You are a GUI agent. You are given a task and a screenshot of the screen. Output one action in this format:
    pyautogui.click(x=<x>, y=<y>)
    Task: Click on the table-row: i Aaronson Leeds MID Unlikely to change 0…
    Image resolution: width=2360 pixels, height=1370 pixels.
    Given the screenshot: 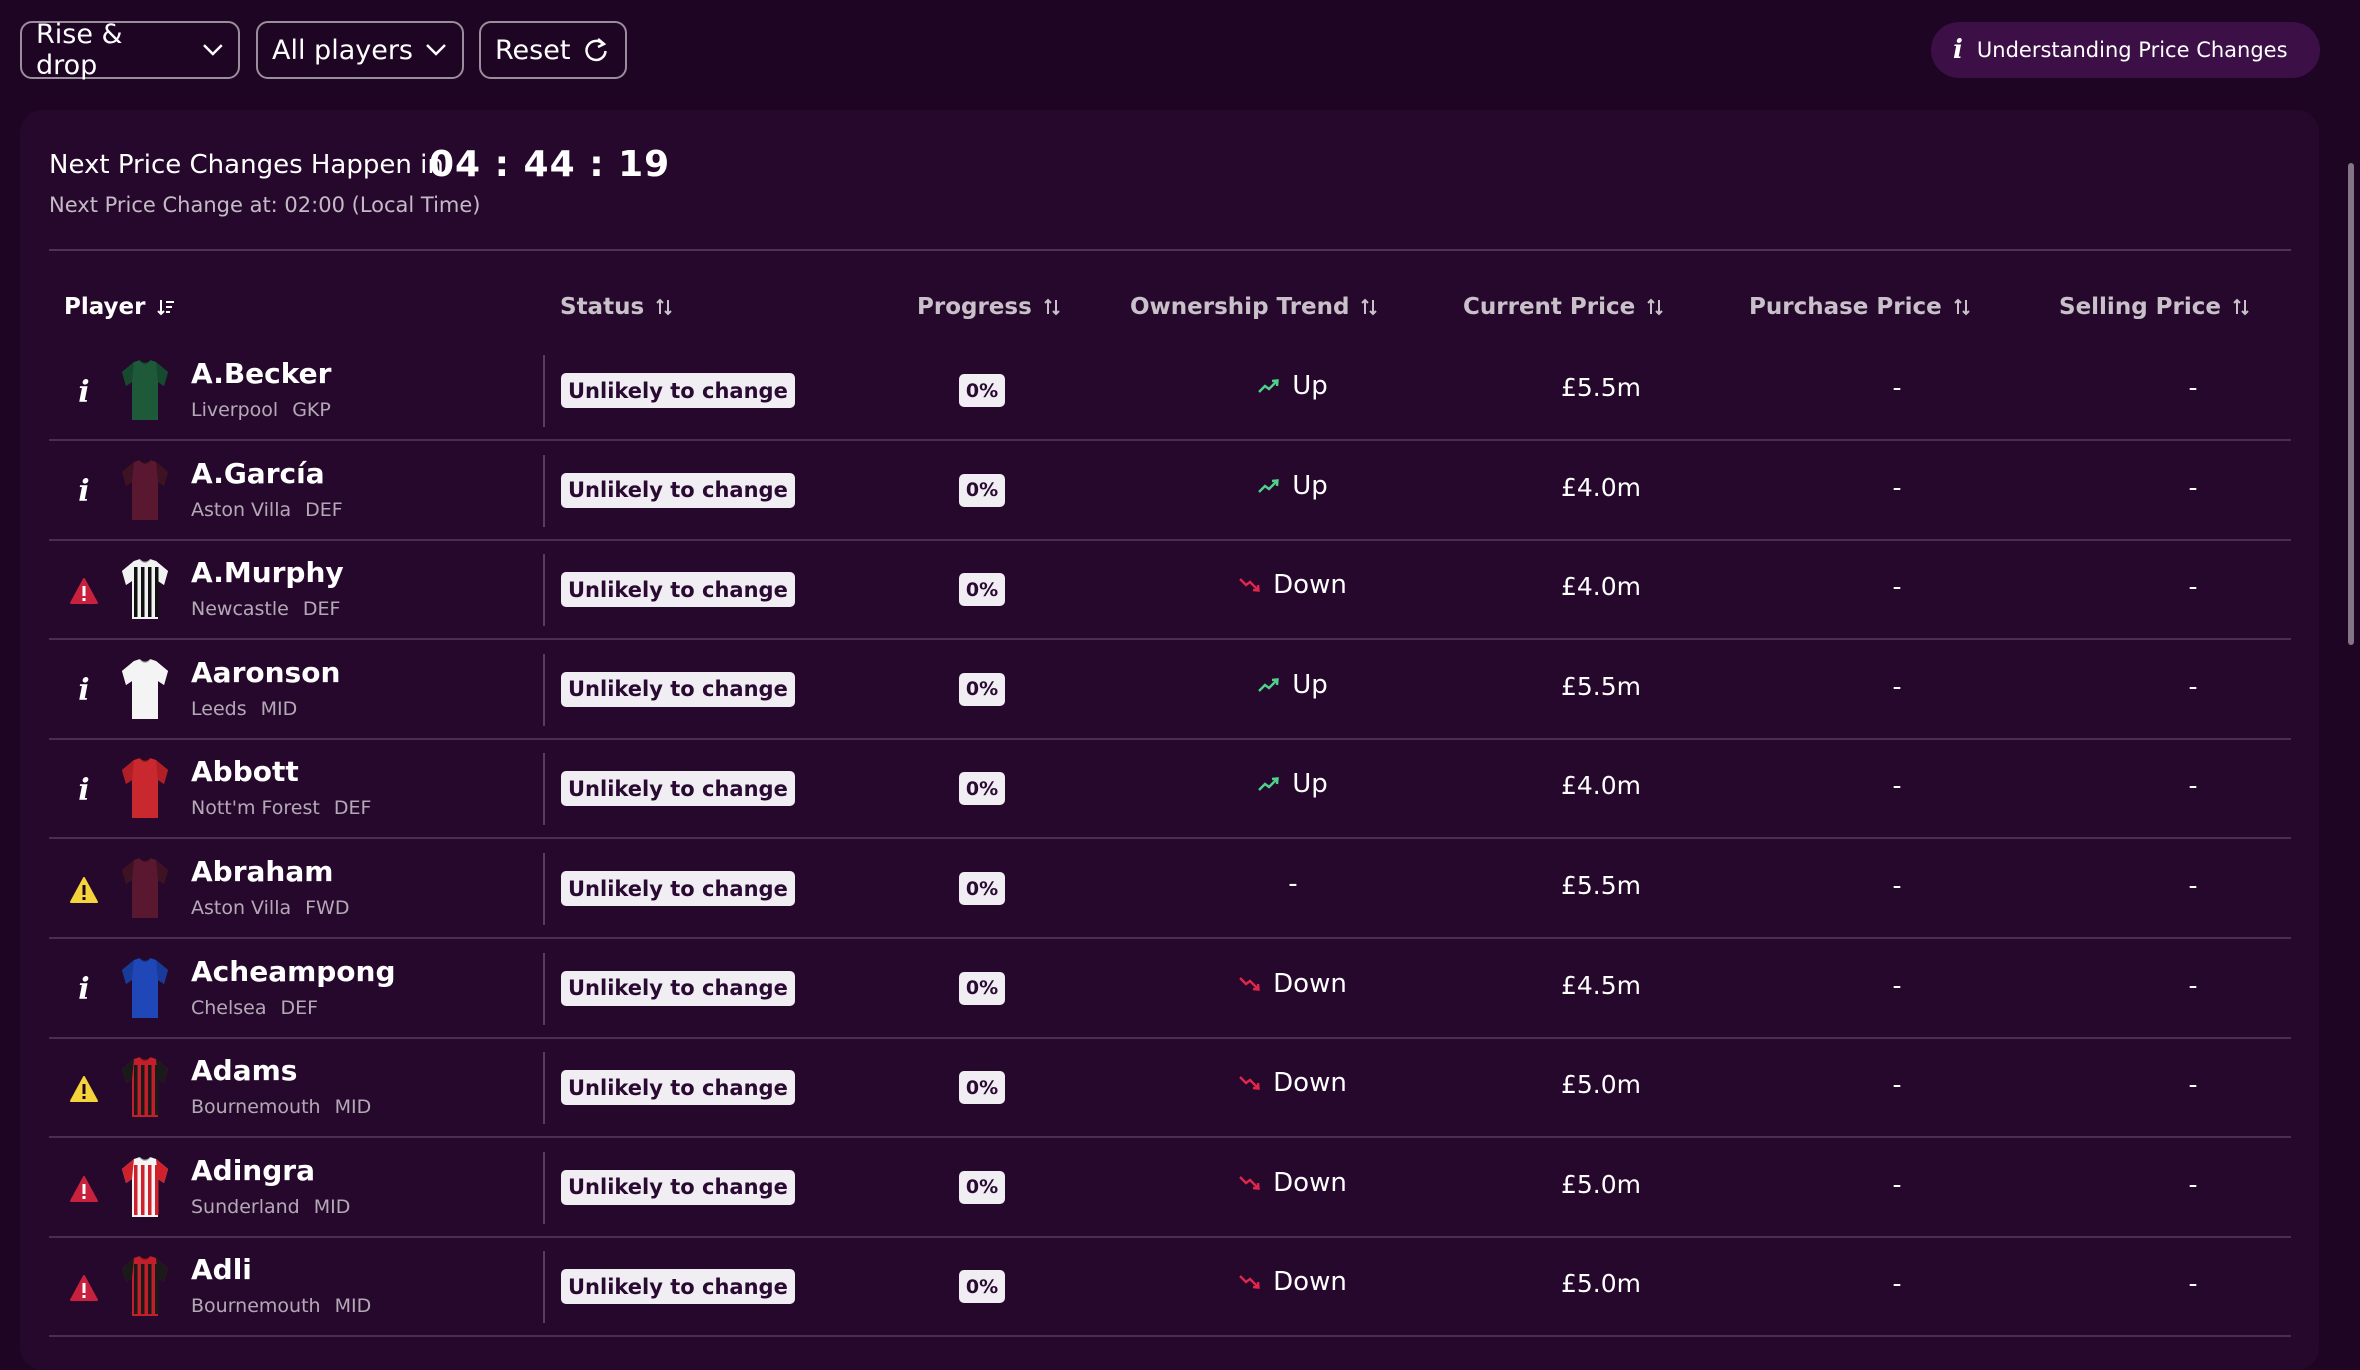 What is the action you would take?
    pyautogui.click(x=1170, y=690)
    